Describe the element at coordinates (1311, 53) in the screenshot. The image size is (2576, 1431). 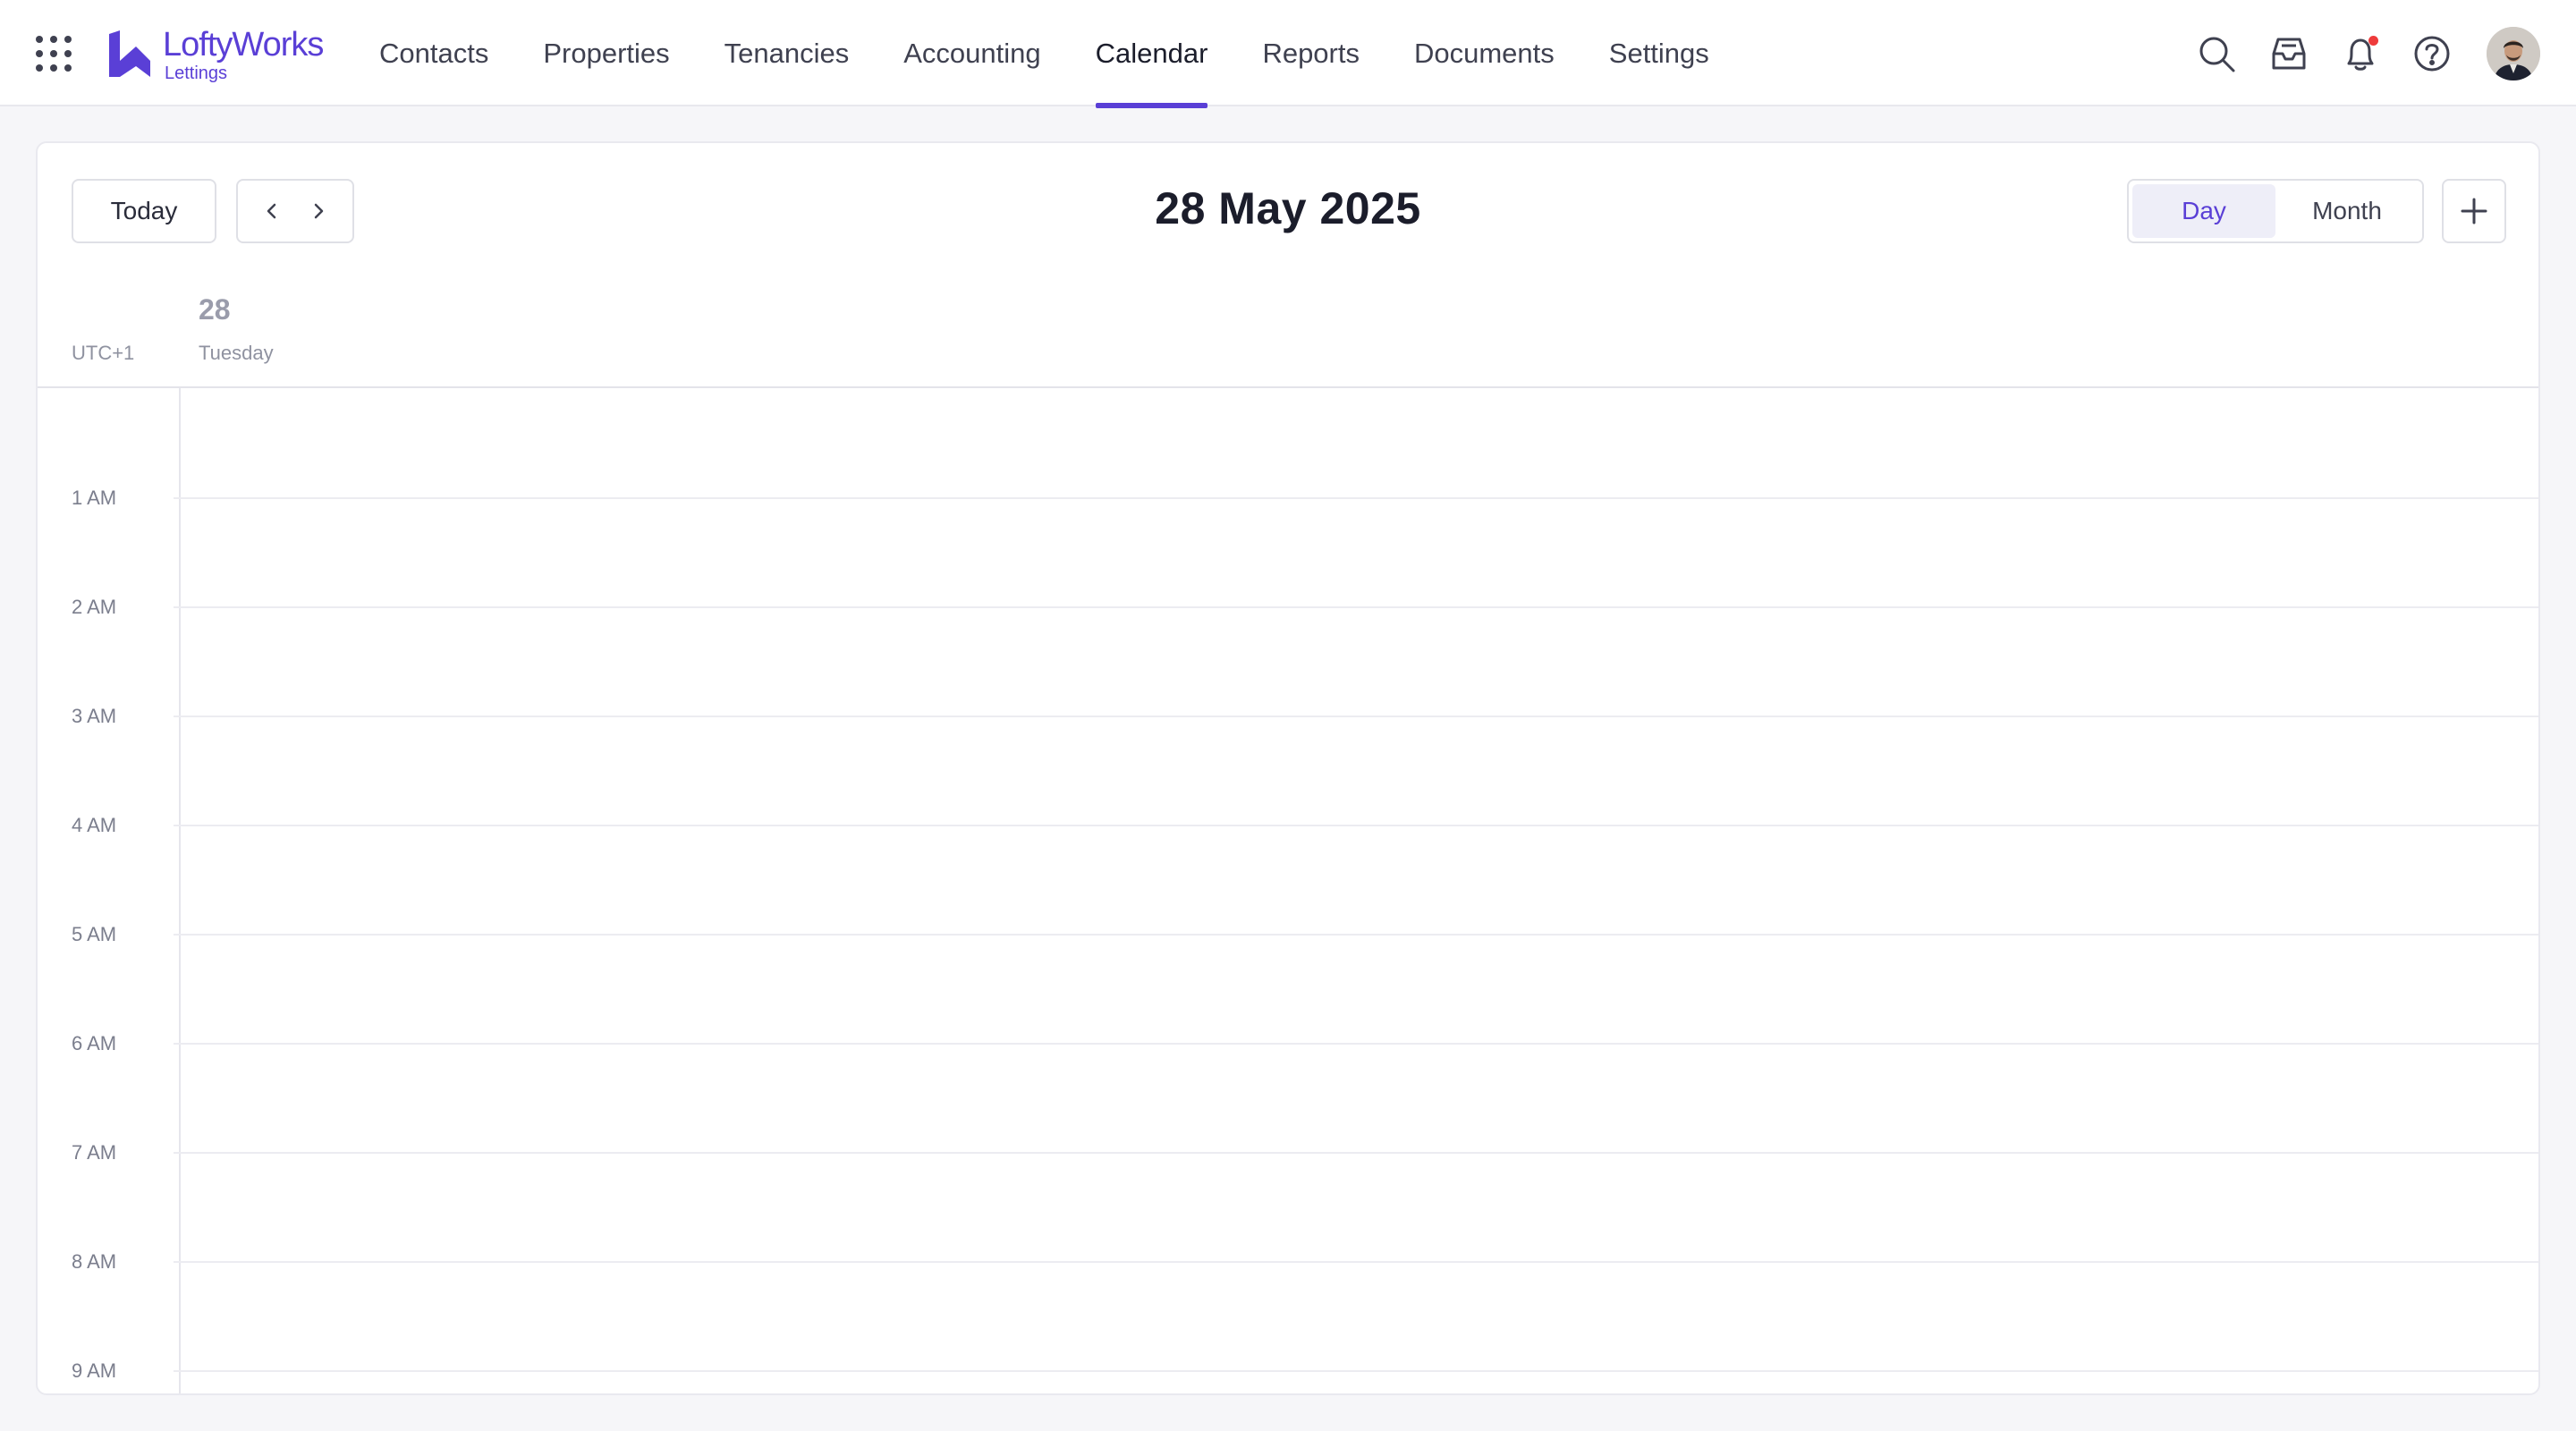
I see `nav-reports: Reports` at that location.